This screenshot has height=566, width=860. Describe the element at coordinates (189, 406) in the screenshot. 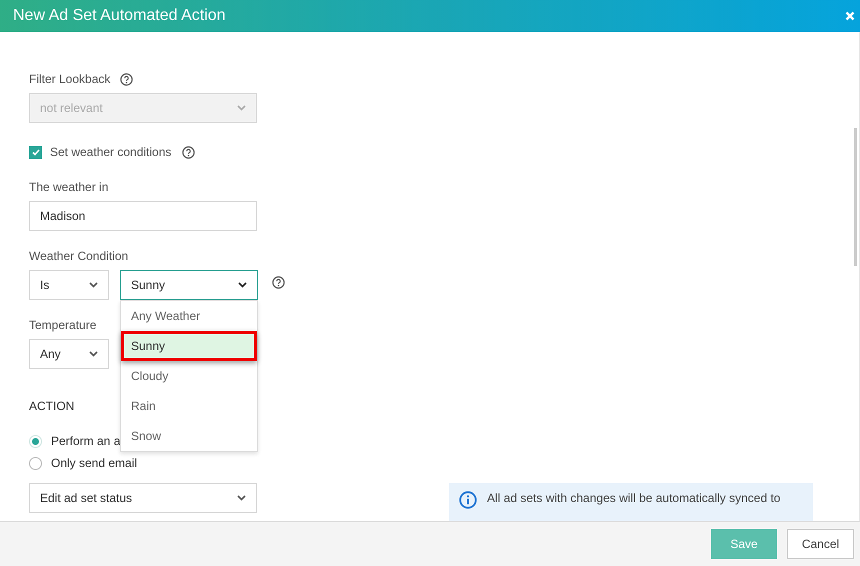

I see `dropdown-option: Rain` at that location.